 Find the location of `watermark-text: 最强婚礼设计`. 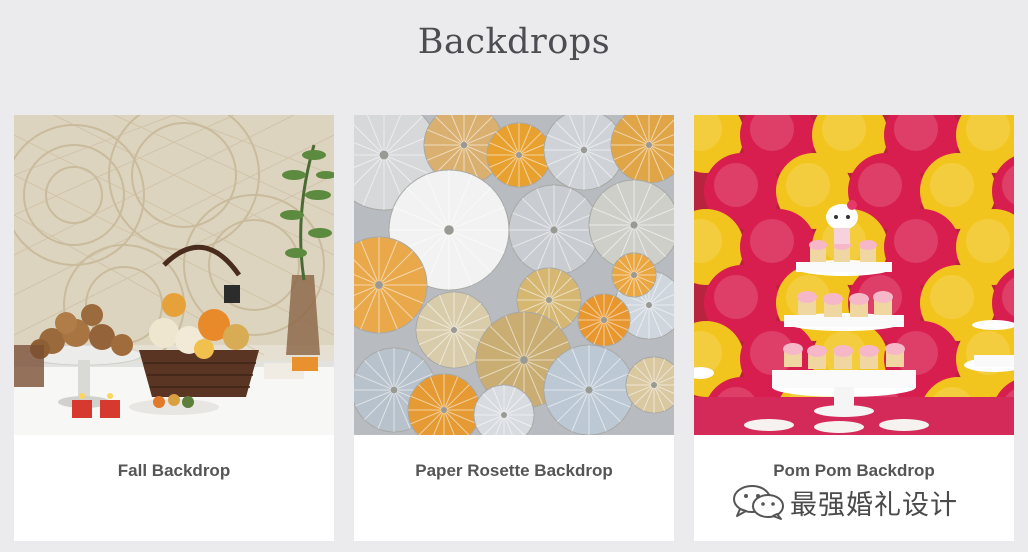

watermark-text: 最强婚礼设计 is located at coordinates (874, 505).